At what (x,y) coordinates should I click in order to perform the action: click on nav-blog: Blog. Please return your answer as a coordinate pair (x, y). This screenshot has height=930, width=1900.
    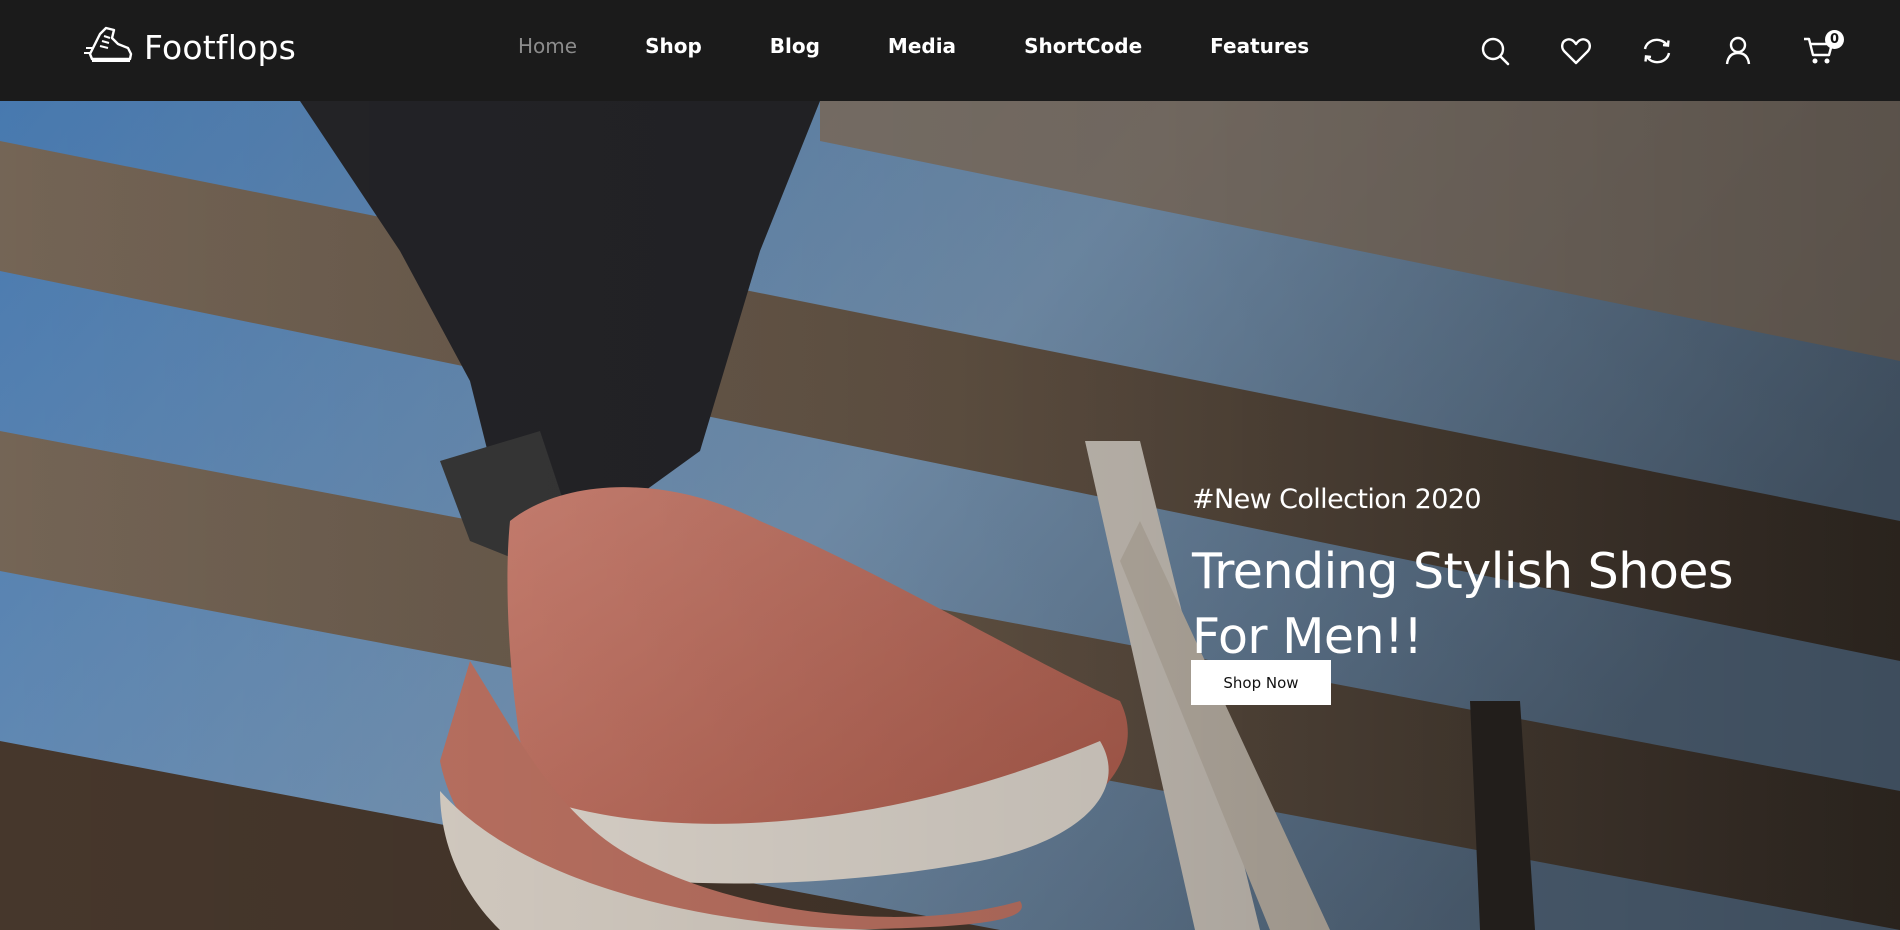
    Looking at the image, I should click on (795, 46).